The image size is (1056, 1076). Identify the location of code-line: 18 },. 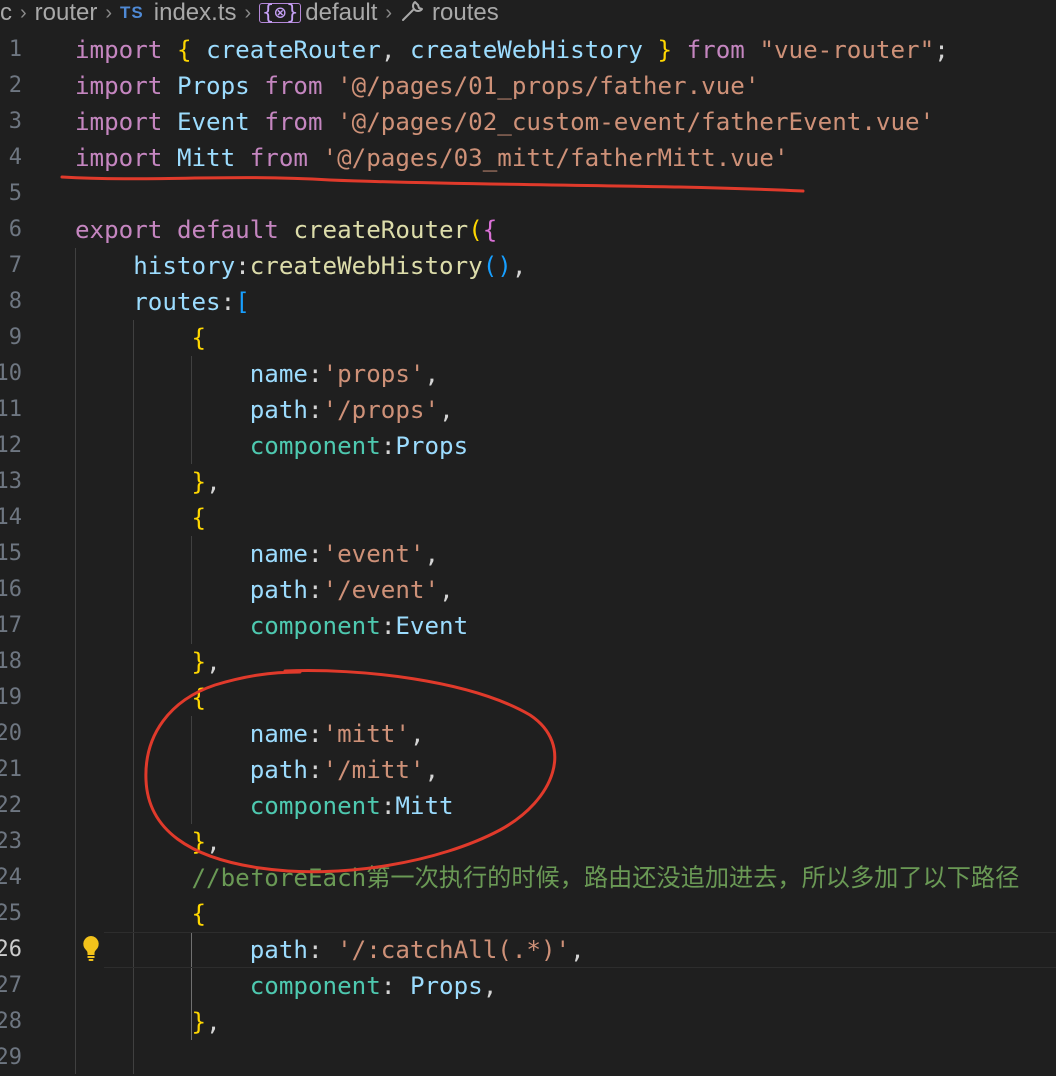
(528, 662).